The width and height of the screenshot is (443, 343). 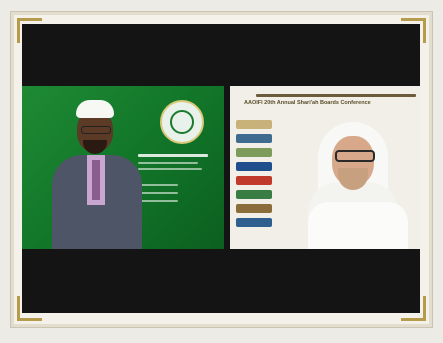 I want to click on banner-arabic-title, so click(x=336, y=95).